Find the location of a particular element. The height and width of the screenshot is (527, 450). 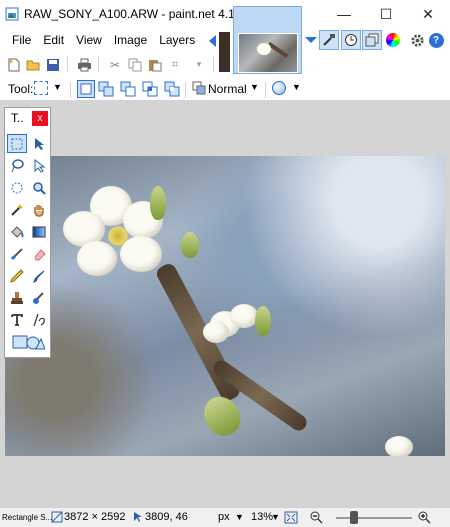

pencil-tool-icon is located at coordinates (17, 275).